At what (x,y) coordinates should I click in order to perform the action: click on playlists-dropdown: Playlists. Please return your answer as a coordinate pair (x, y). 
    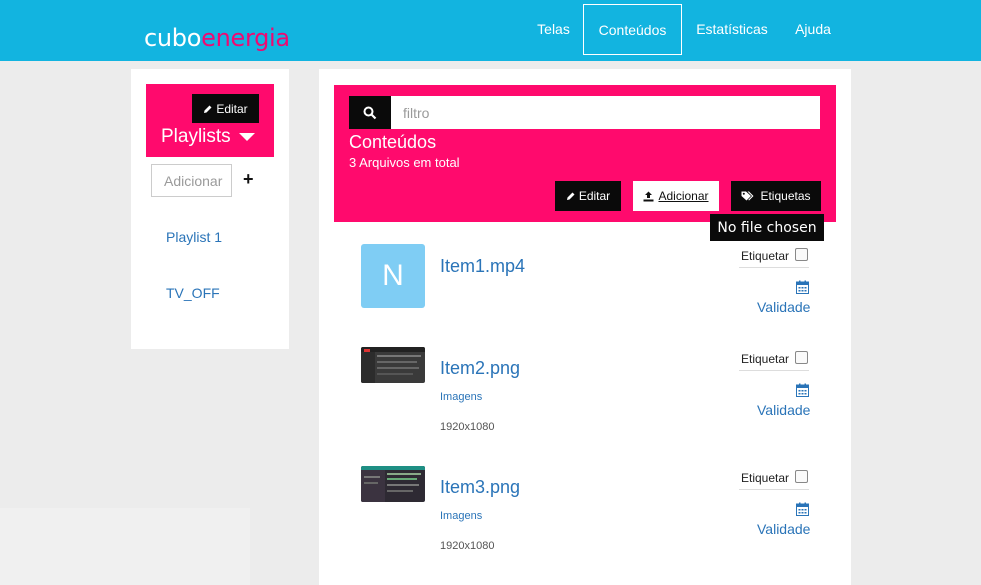
    Looking at the image, I should click on (208, 137).